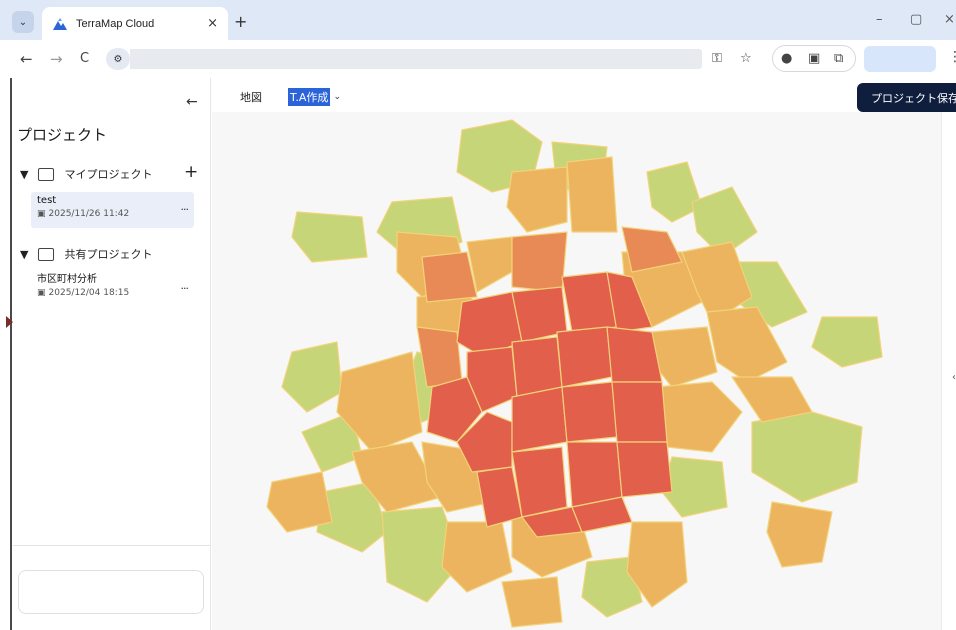 The height and width of the screenshot is (630, 956). What do you see at coordinates (46, 254) in the screenshot?
I see `shared-folder-icon` at bounding box center [46, 254].